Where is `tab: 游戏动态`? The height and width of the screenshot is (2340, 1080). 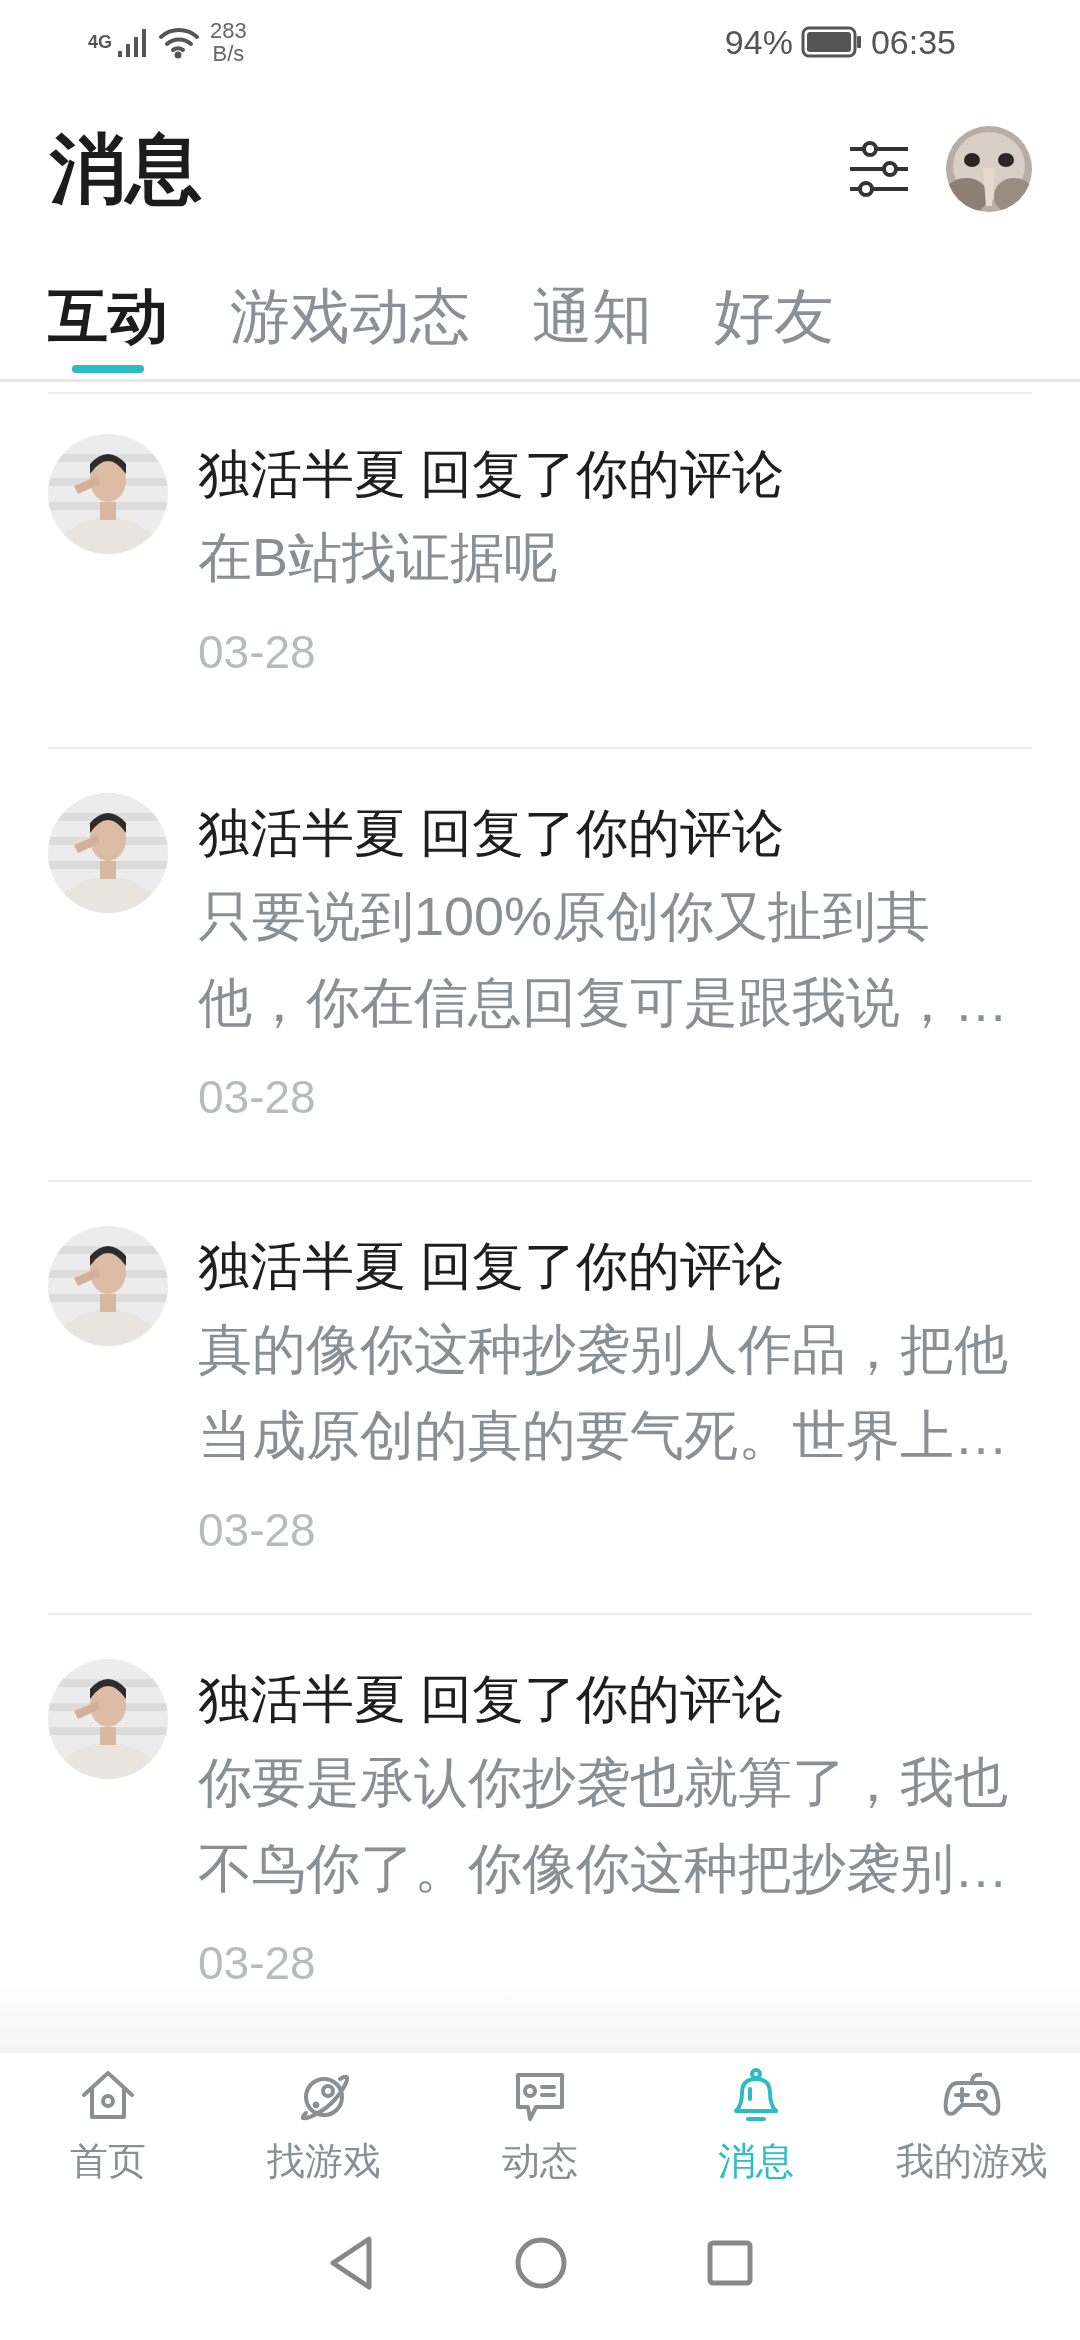 tab: 游戏动态 is located at coordinates (350, 316).